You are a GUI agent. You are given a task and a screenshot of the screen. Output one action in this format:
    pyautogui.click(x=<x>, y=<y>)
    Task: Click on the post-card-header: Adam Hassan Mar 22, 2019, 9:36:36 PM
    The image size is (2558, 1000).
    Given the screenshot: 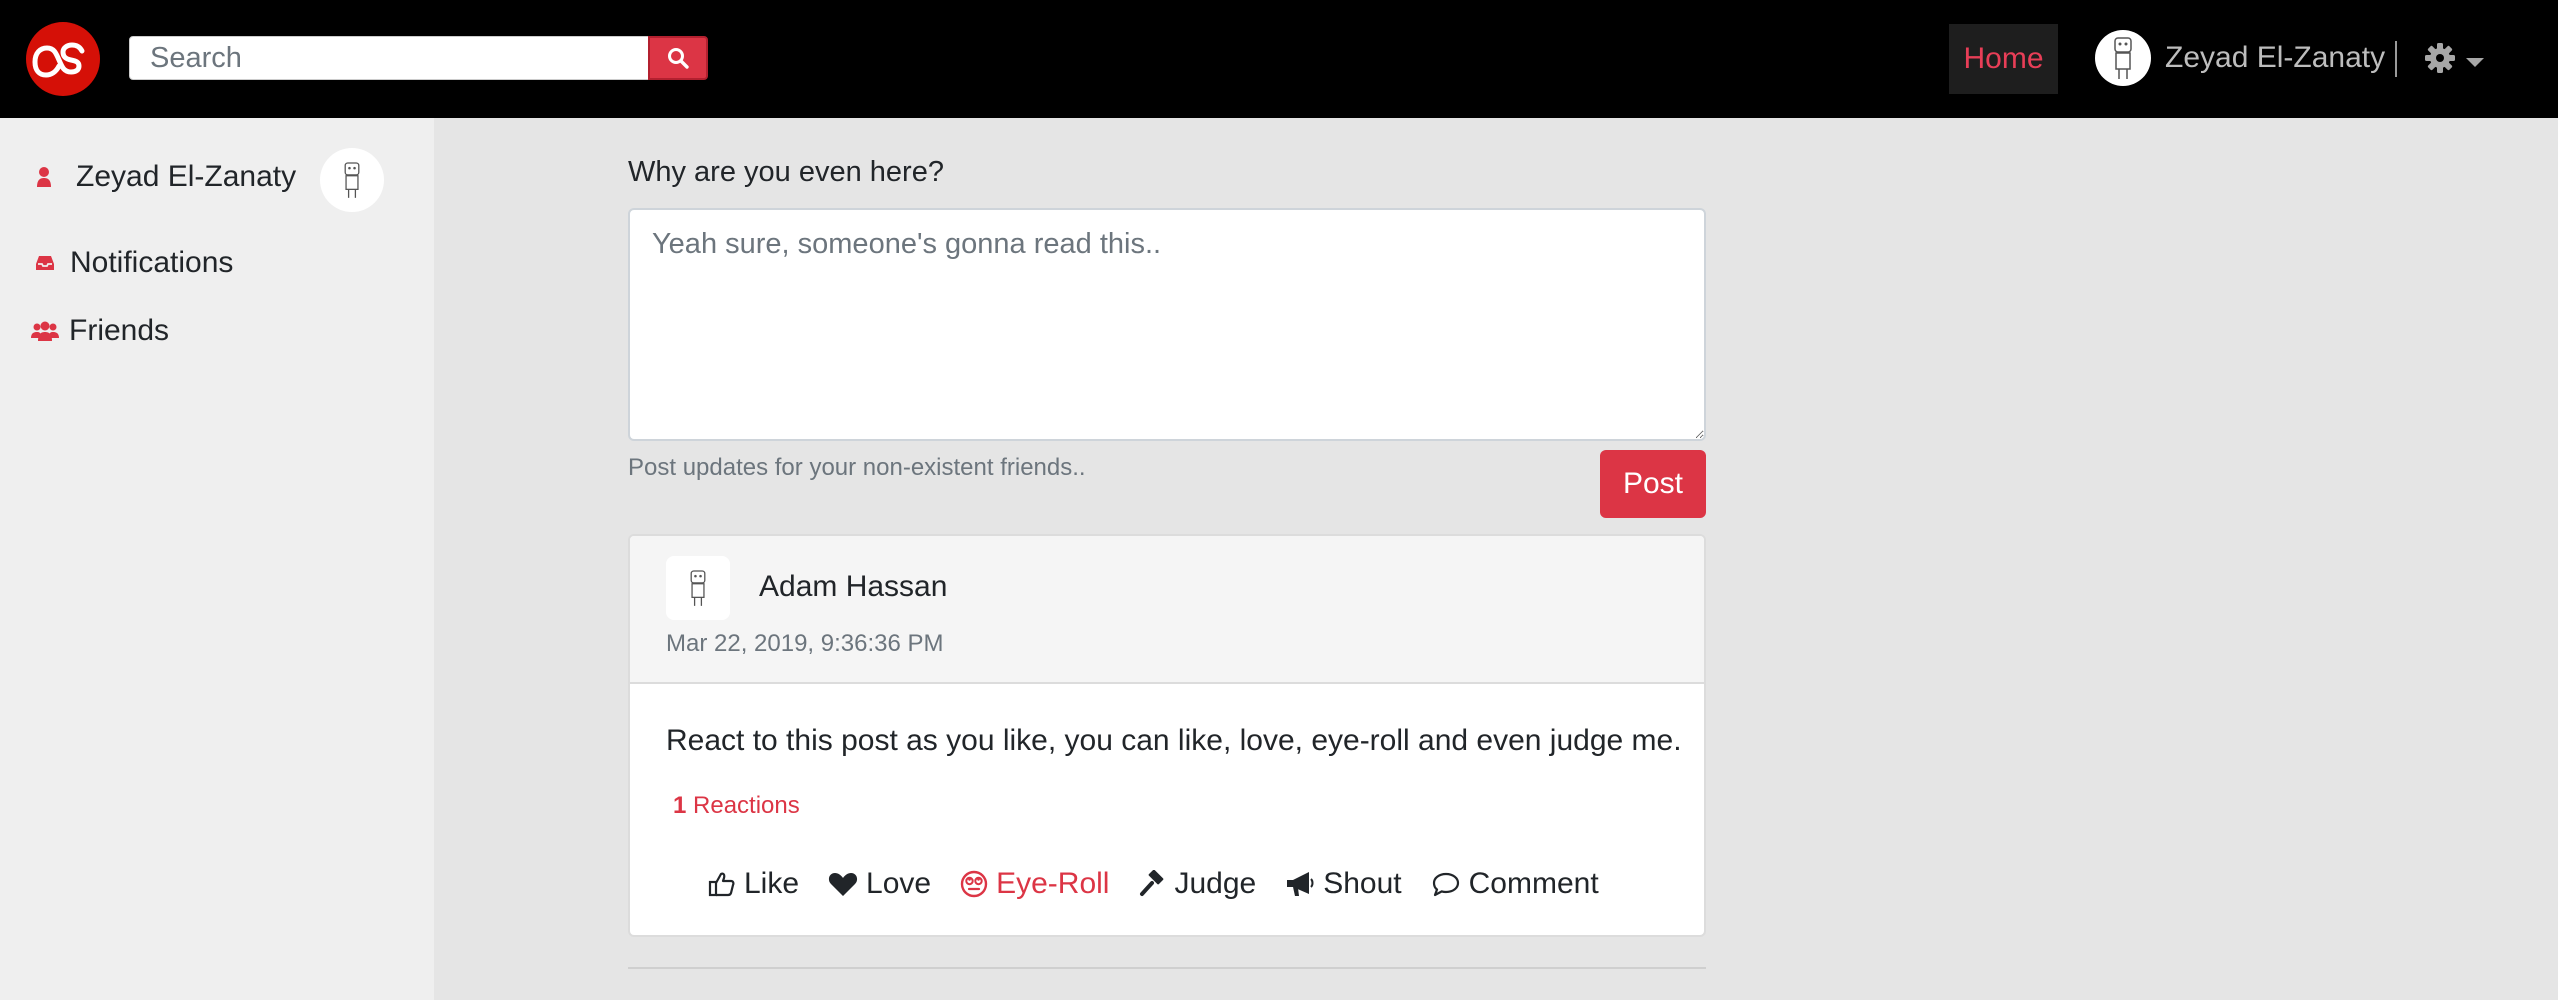 What is the action you would take?
    pyautogui.click(x=1167, y=610)
    